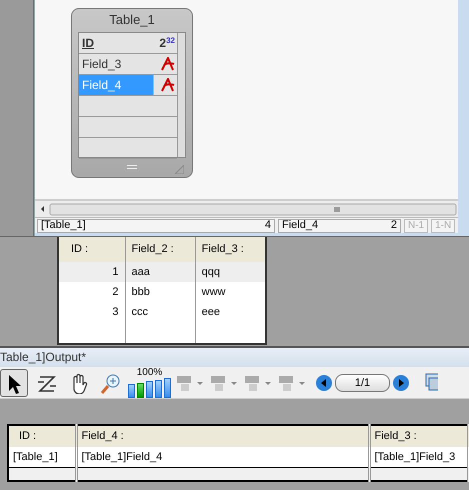 The height and width of the screenshot is (490, 469). What do you see at coordinates (324, 383) in the screenshot?
I see `previous-page-icon` at bounding box center [324, 383].